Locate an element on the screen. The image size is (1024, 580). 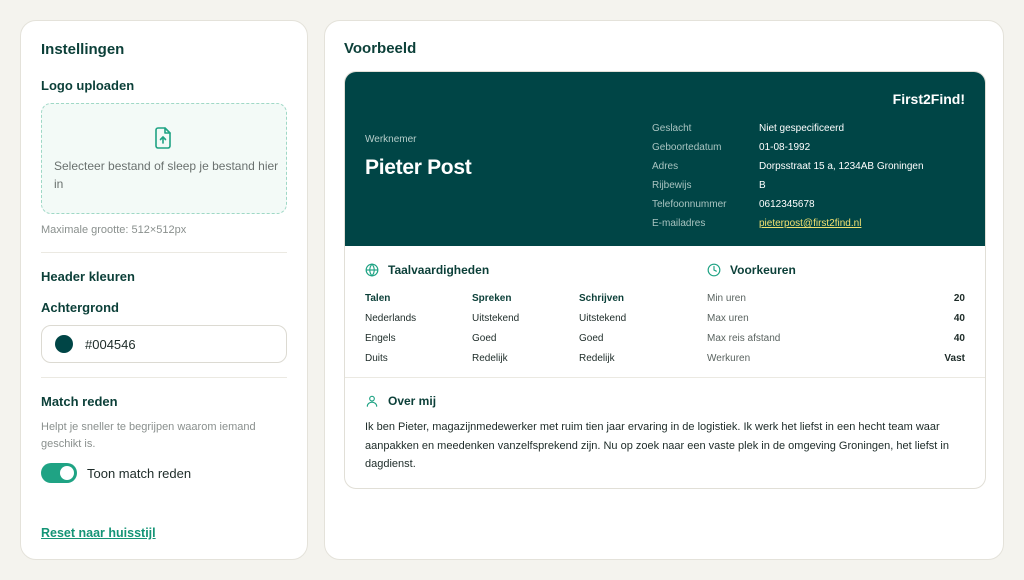
about-title: Over mij is located at coordinates (412, 401).